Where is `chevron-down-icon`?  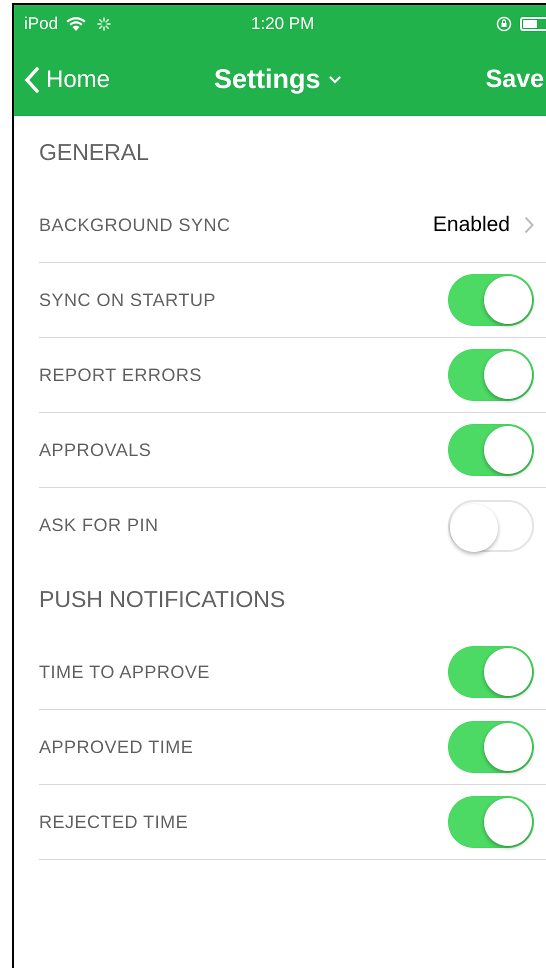
chevron-down-icon is located at coordinates (334, 80).